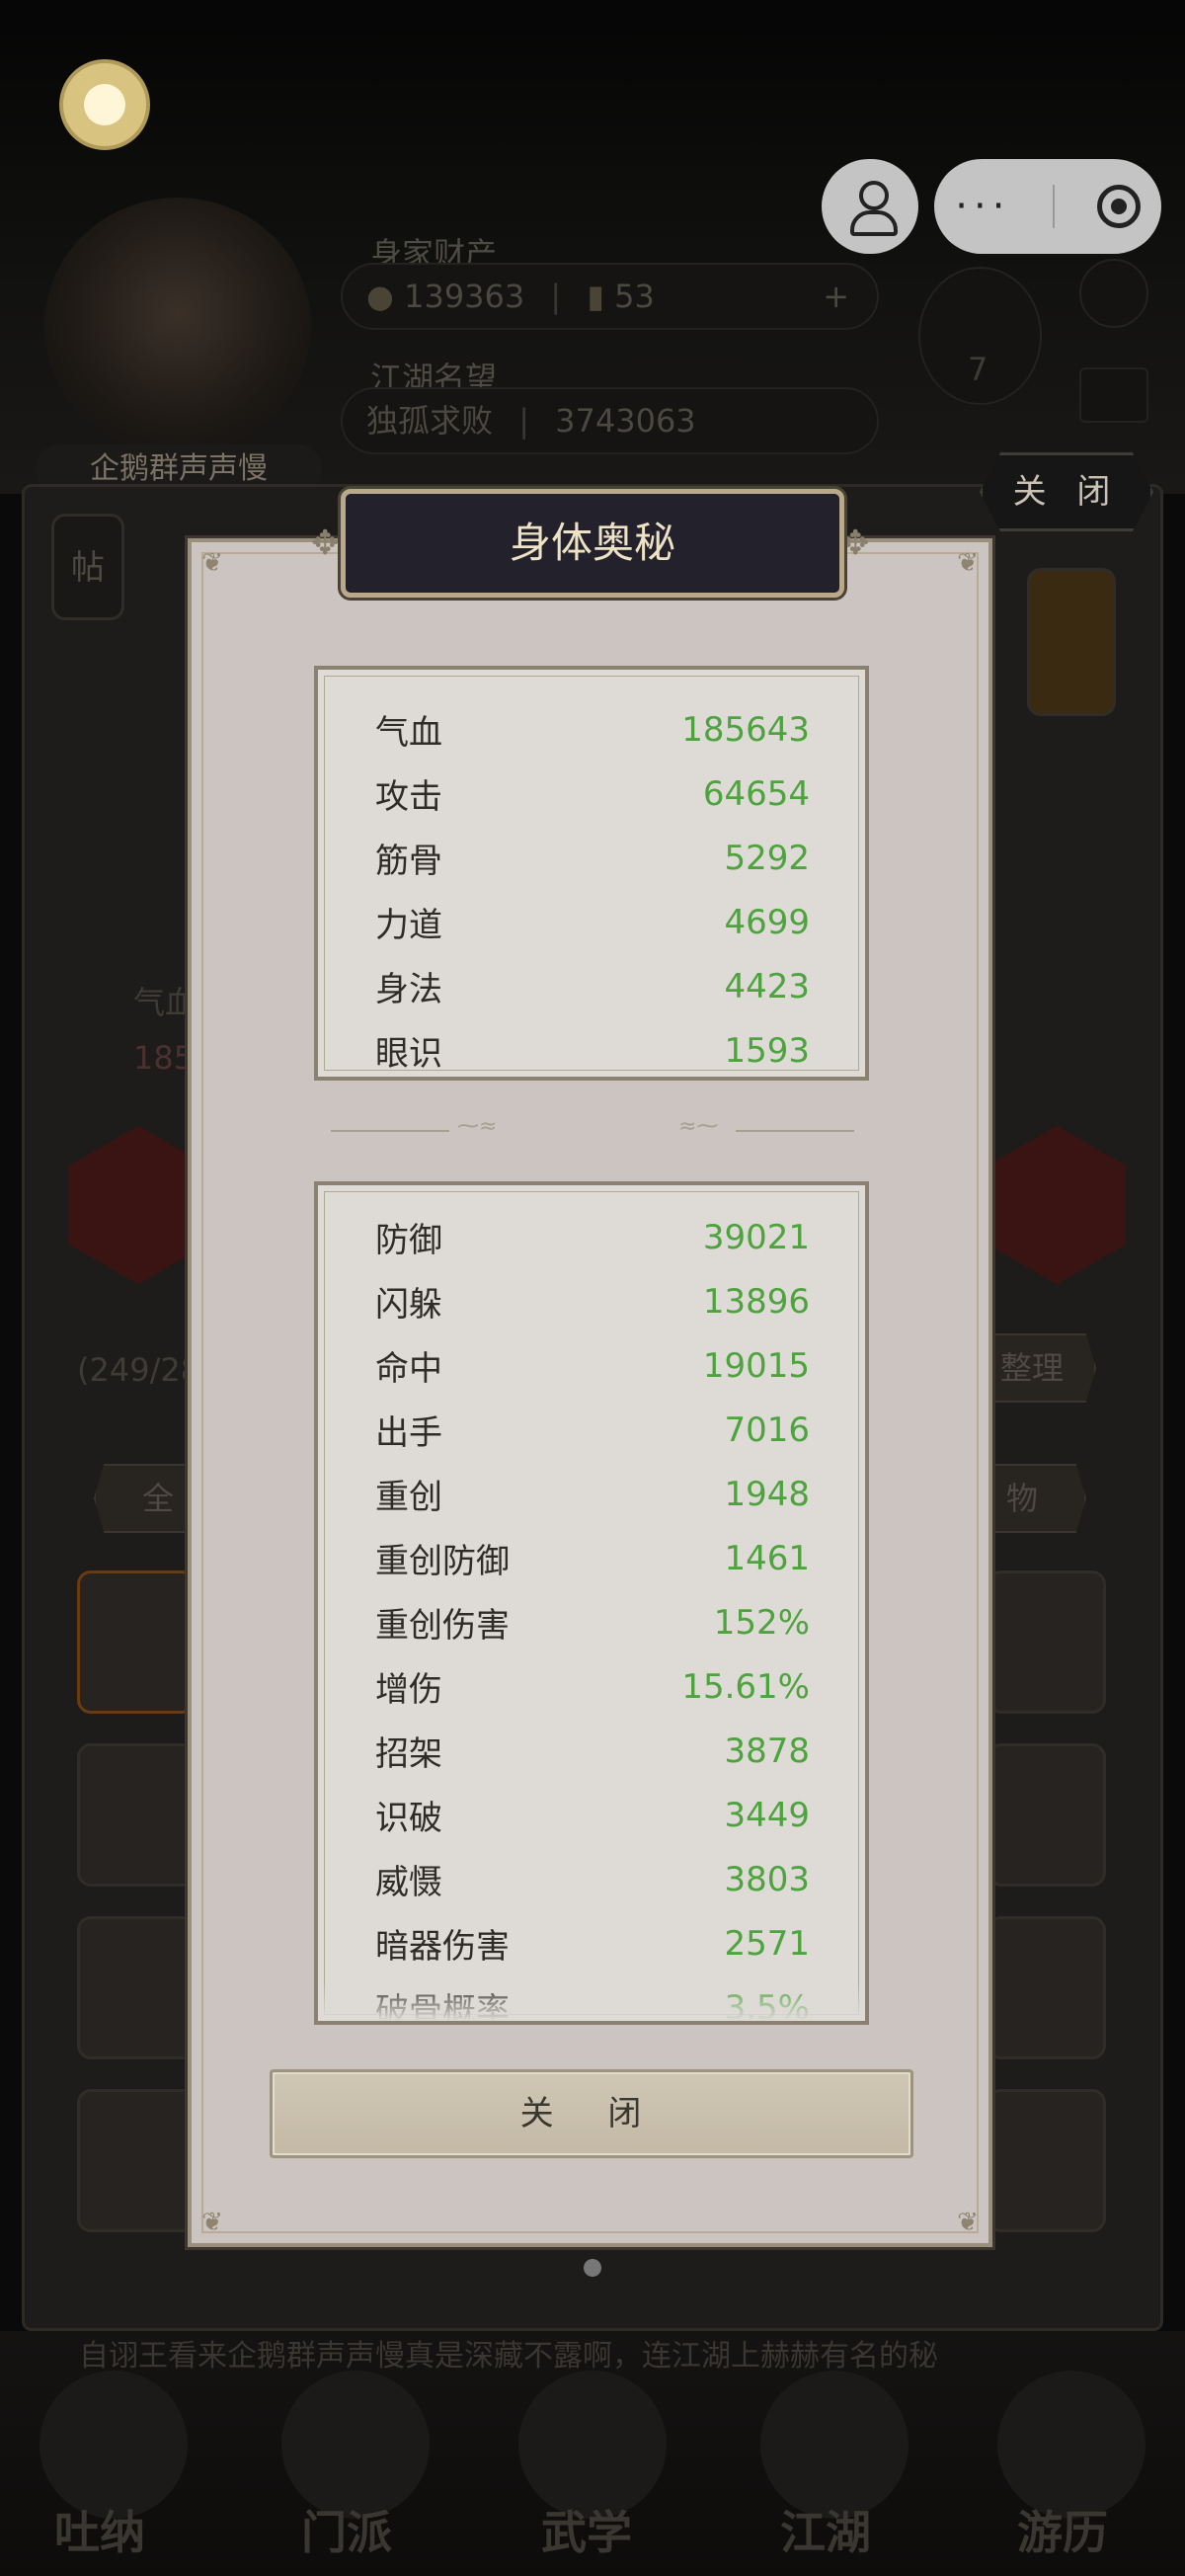  Describe the element at coordinates (1066, 491) in the screenshot. I see `panel-close-button: 关 闭` at that location.